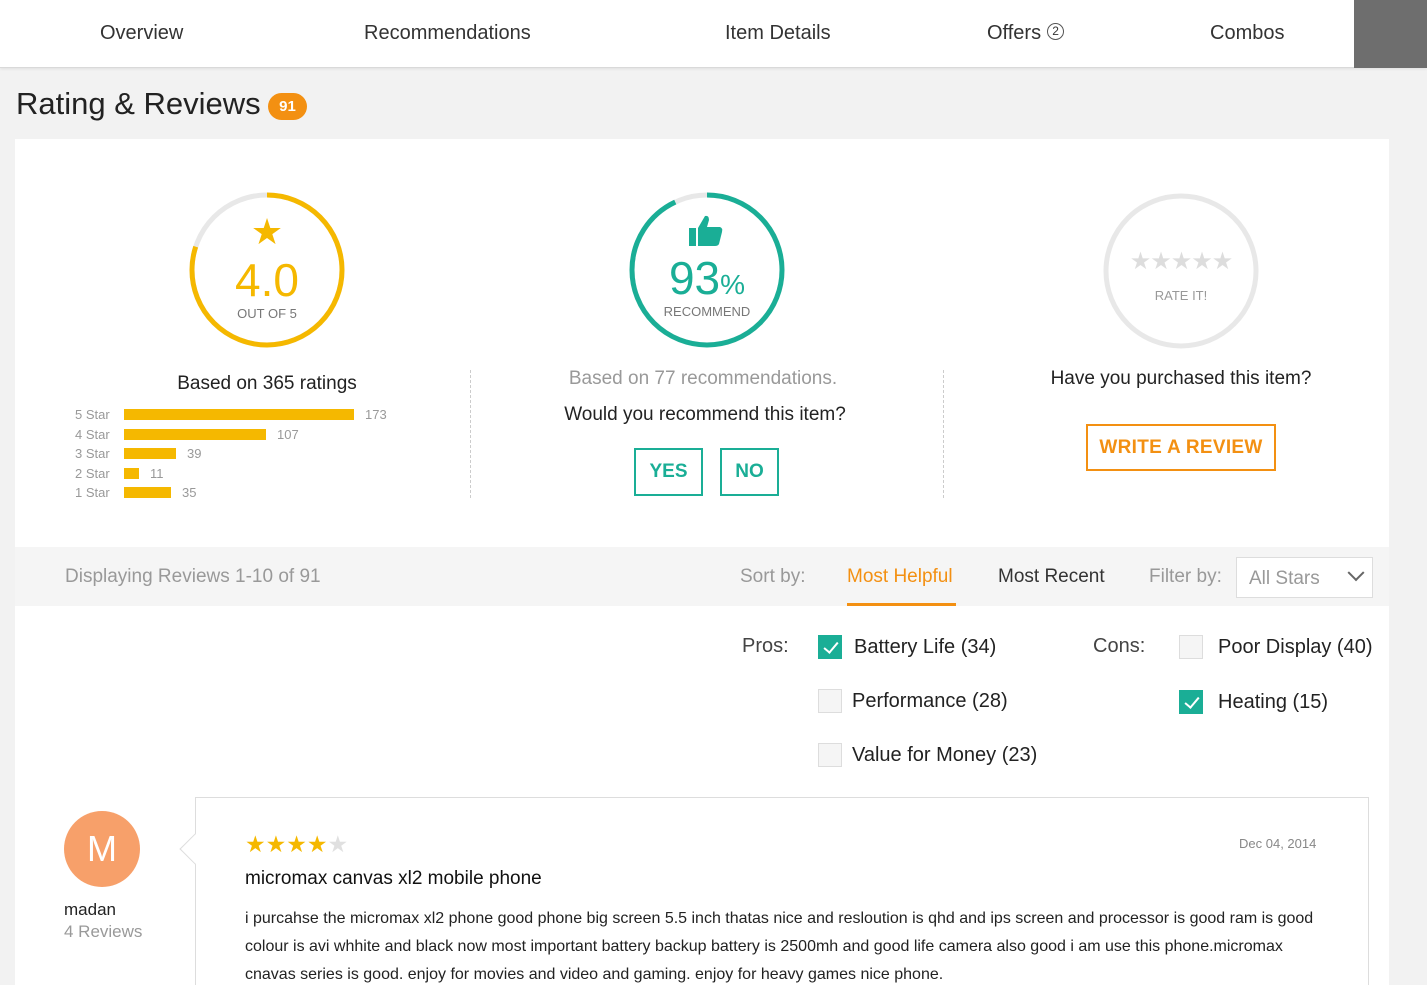 This screenshot has height=985, width=1427. I want to click on tab-combos: Combos, so click(1247, 33).